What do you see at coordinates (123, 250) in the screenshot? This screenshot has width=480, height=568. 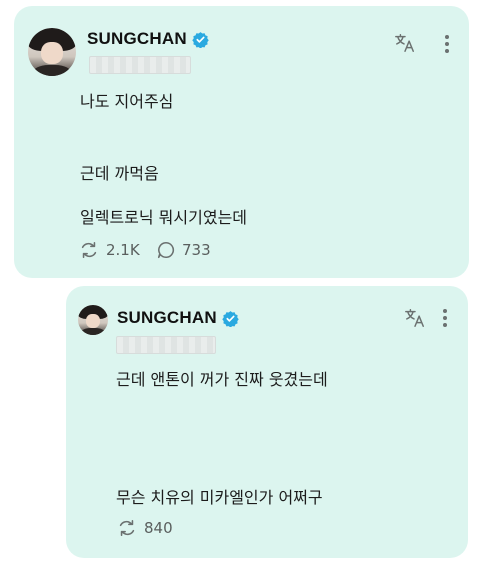 I see `repost-count: 2.1K` at bounding box center [123, 250].